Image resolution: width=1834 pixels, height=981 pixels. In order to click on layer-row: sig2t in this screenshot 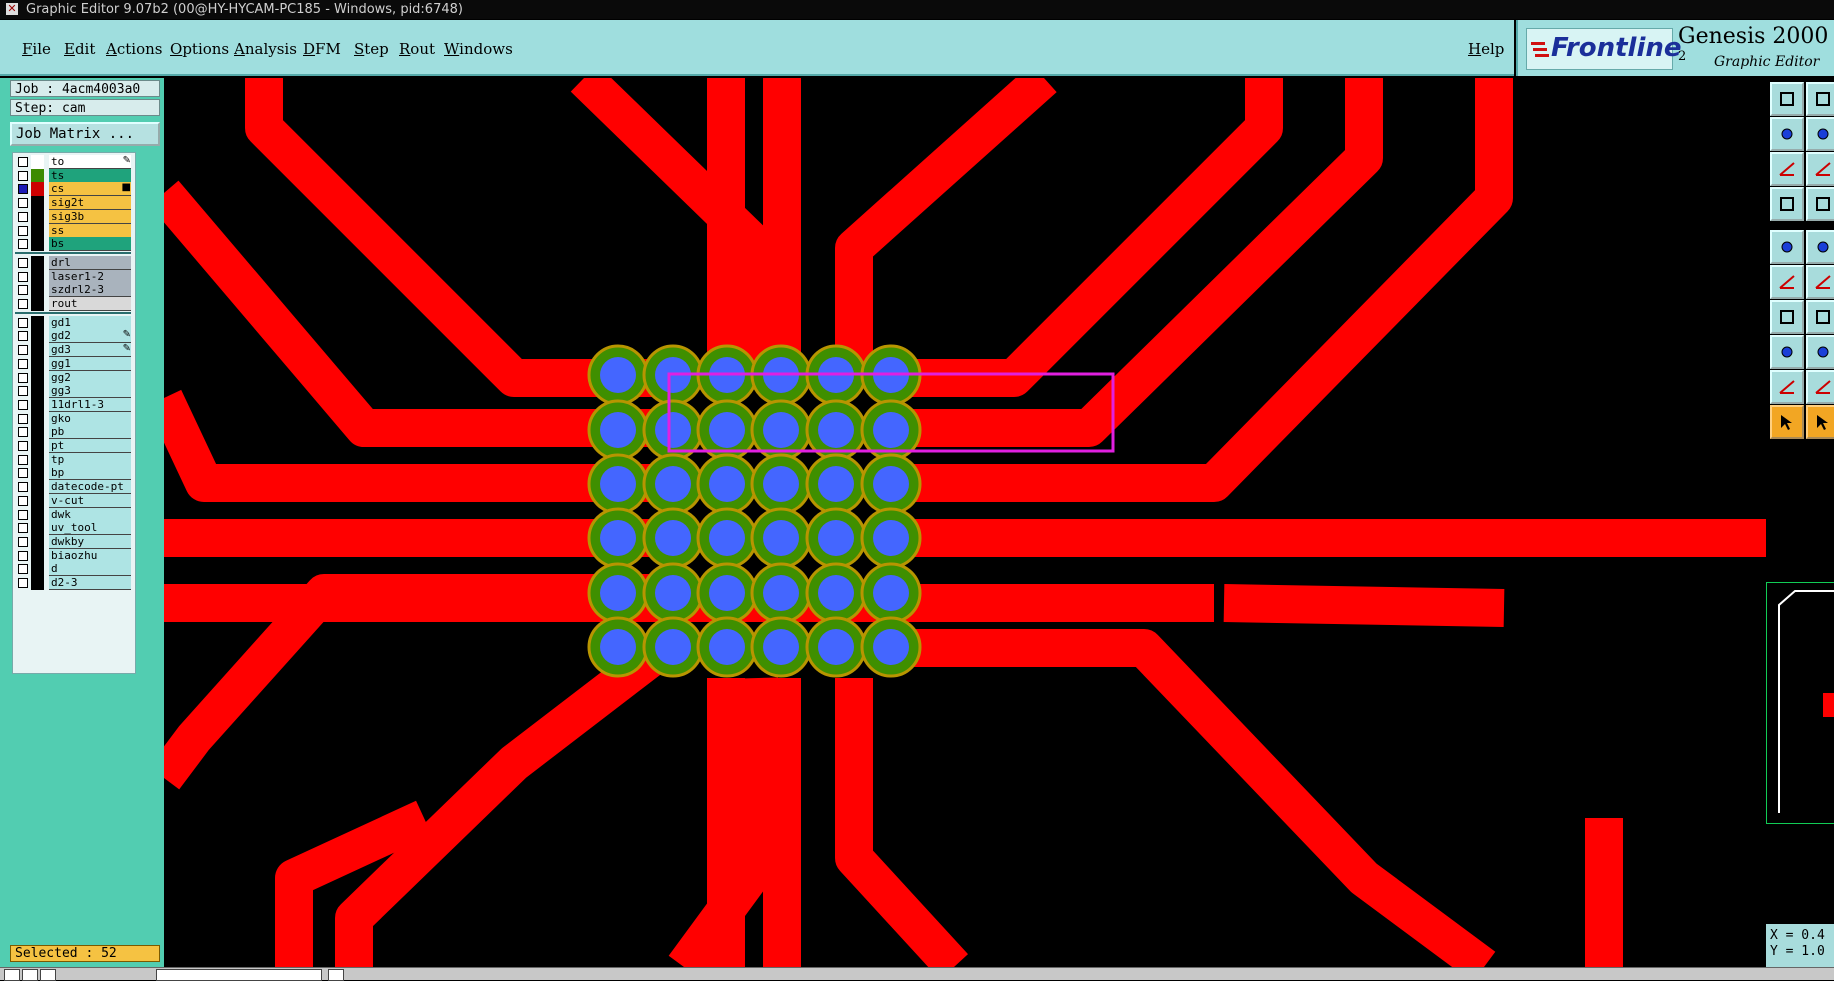, I will do `click(73, 203)`.